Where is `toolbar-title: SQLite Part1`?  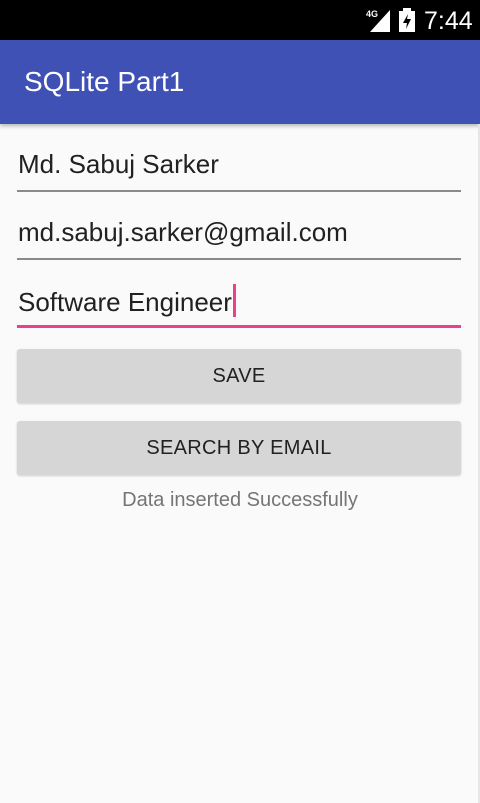
toolbar-title: SQLite Part1 is located at coordinates (104, 81).